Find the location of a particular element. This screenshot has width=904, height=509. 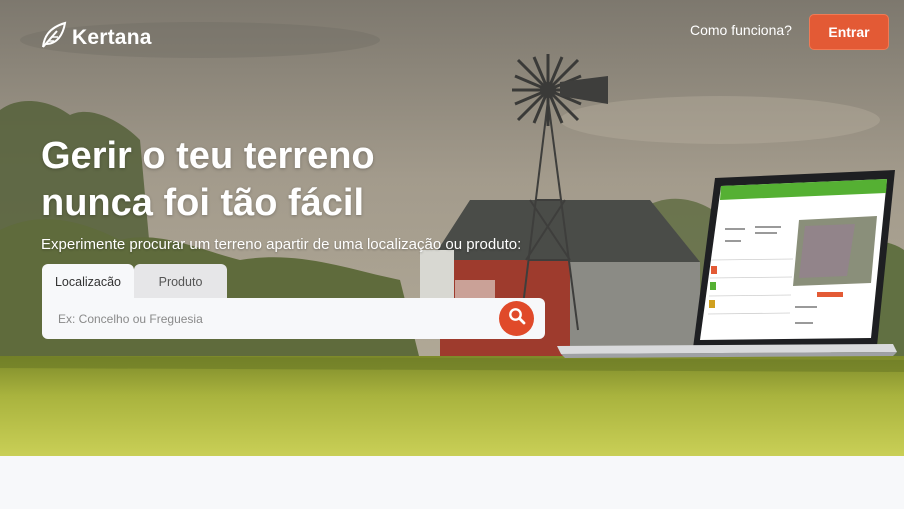

search-input is located at coordinates (278, 318).